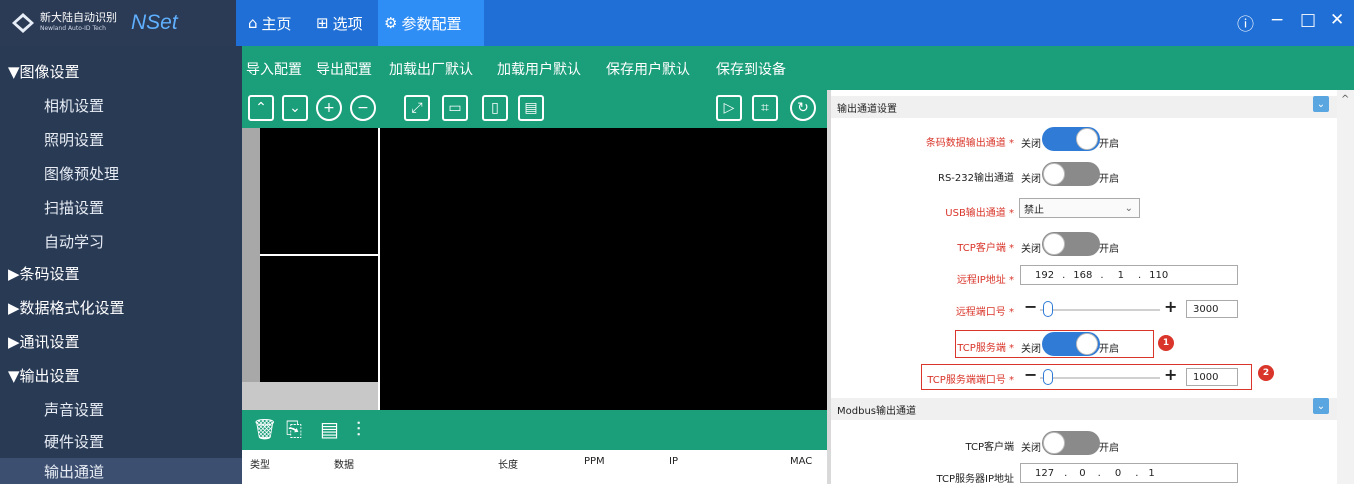 This screenshot has width=1354, height=485. What do you see at coordinates (260, 465) in the screenshot?
I see `col-type: 类型` at bounding box center [260, 465].